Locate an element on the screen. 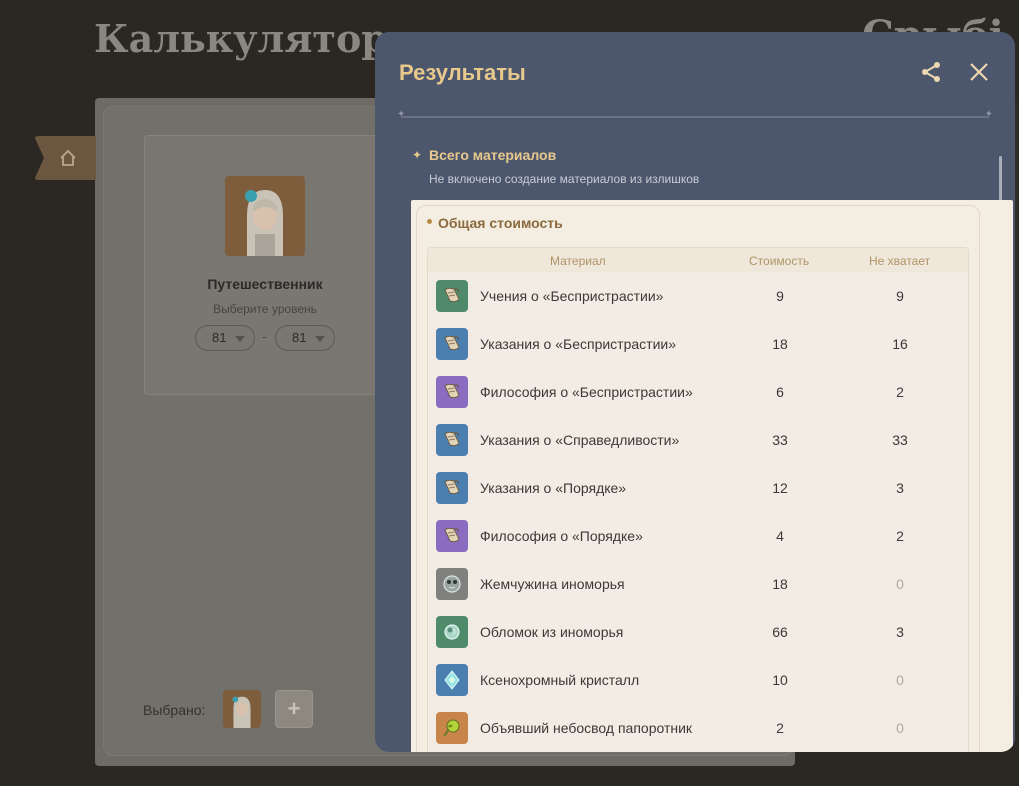 This screenshot has width=1019, height=786. character-avatar is located at coordinates (265, 216).